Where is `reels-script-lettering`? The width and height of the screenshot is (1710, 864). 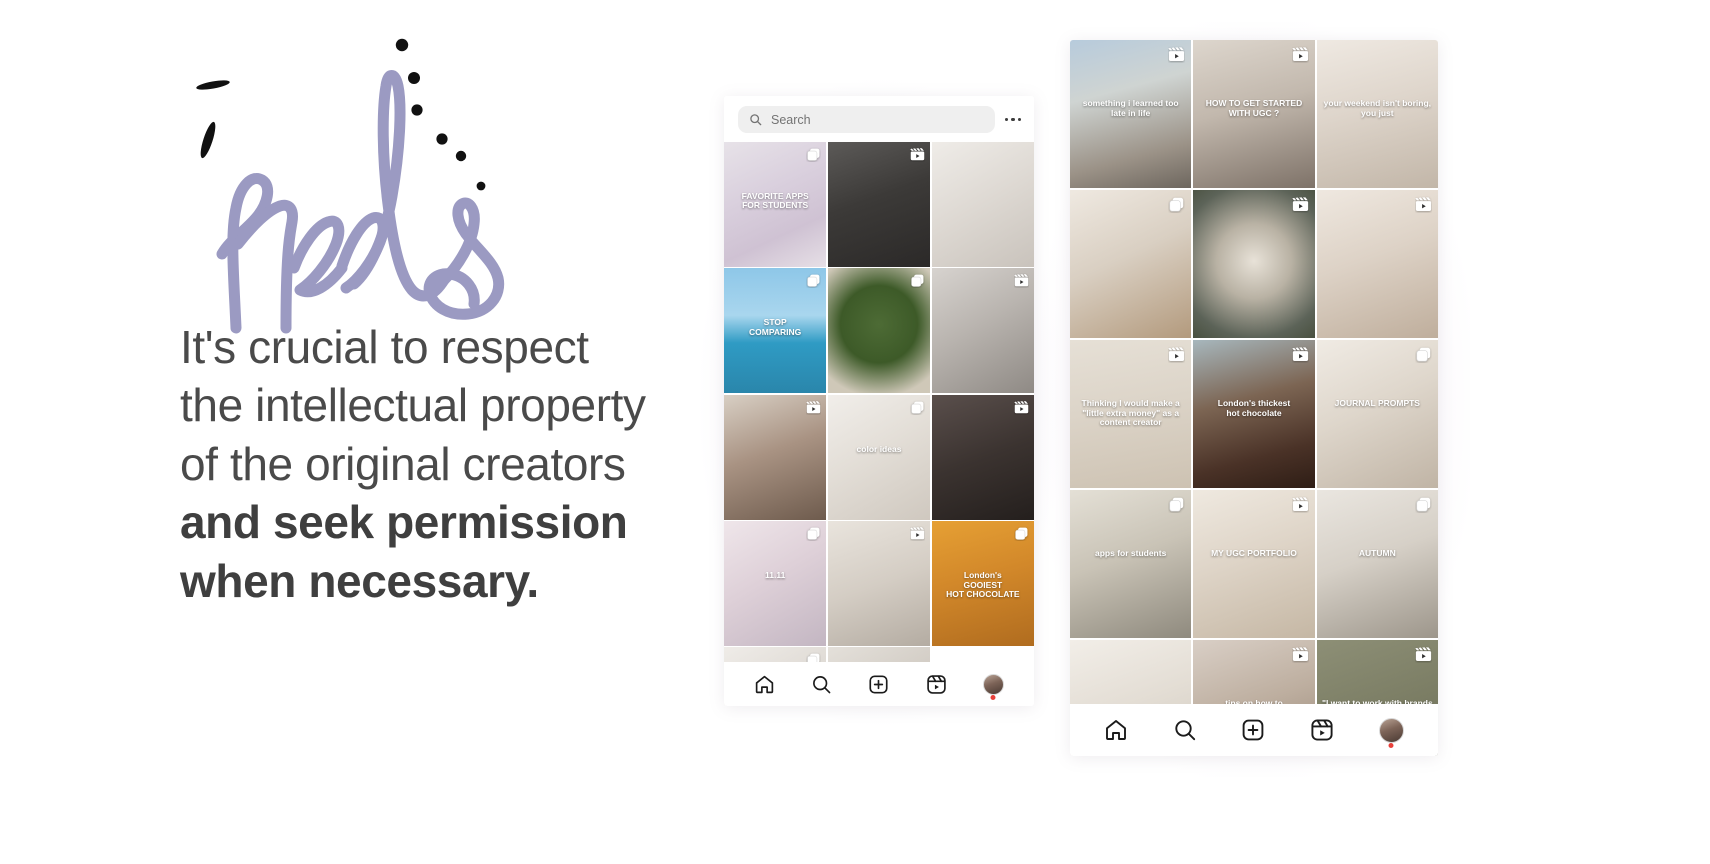
reels-script-lettering is located at coordinates (356, 181).